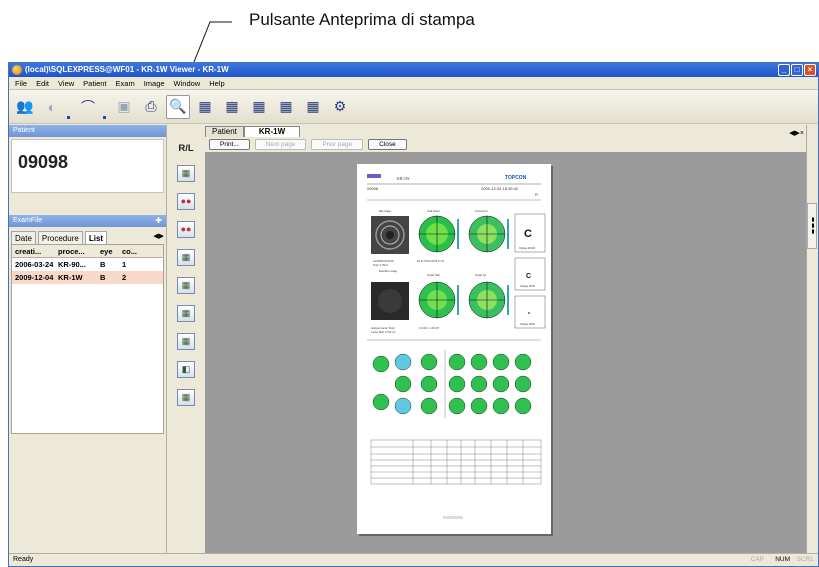 This screenshot has height=567, width=819. Describe the element at coordinates (527, 286) in the screenshot. I see `optotype-label-2: OptAge 20/40` at that location.